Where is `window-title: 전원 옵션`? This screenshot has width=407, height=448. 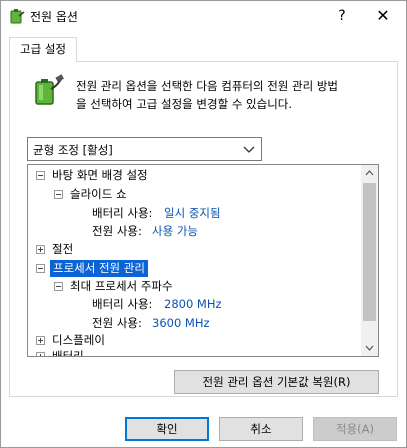
window-title: 전원 옵션 is located at coordinates (54, 17).